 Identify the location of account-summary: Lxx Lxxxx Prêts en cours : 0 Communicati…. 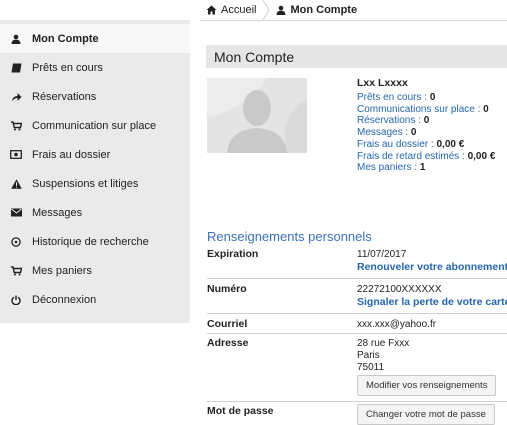
(432, 125).